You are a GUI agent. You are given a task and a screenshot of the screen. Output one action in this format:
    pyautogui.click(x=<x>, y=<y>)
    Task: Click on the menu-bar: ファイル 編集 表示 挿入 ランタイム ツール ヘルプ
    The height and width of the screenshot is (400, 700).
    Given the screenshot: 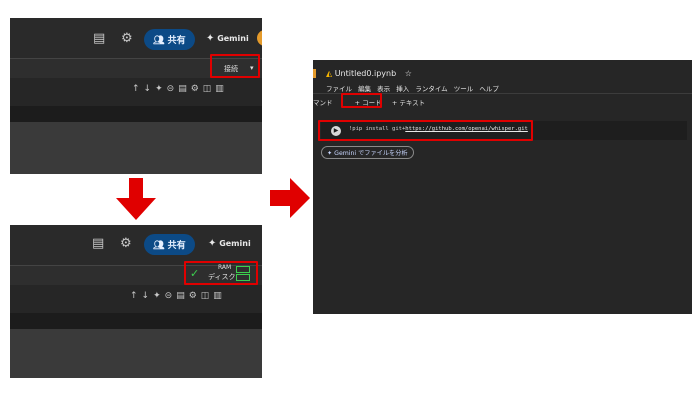 What is the action you would take?
    pyautogui.click(x=412, y=88)
    